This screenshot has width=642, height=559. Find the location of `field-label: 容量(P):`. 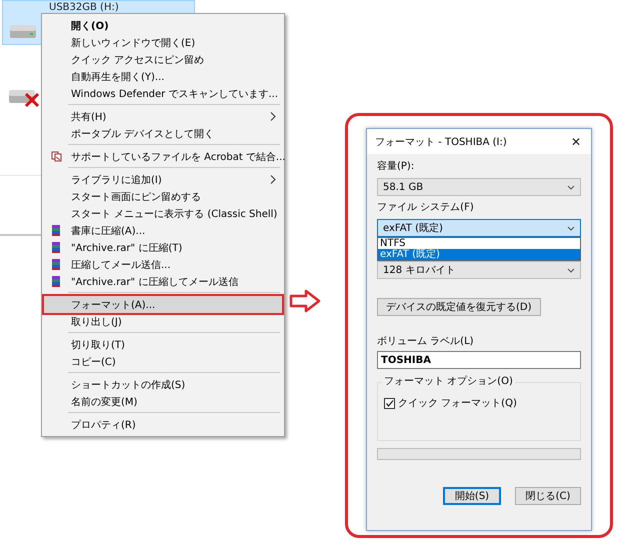

field-label: 容量(P): is located at coordinates (396, 167).